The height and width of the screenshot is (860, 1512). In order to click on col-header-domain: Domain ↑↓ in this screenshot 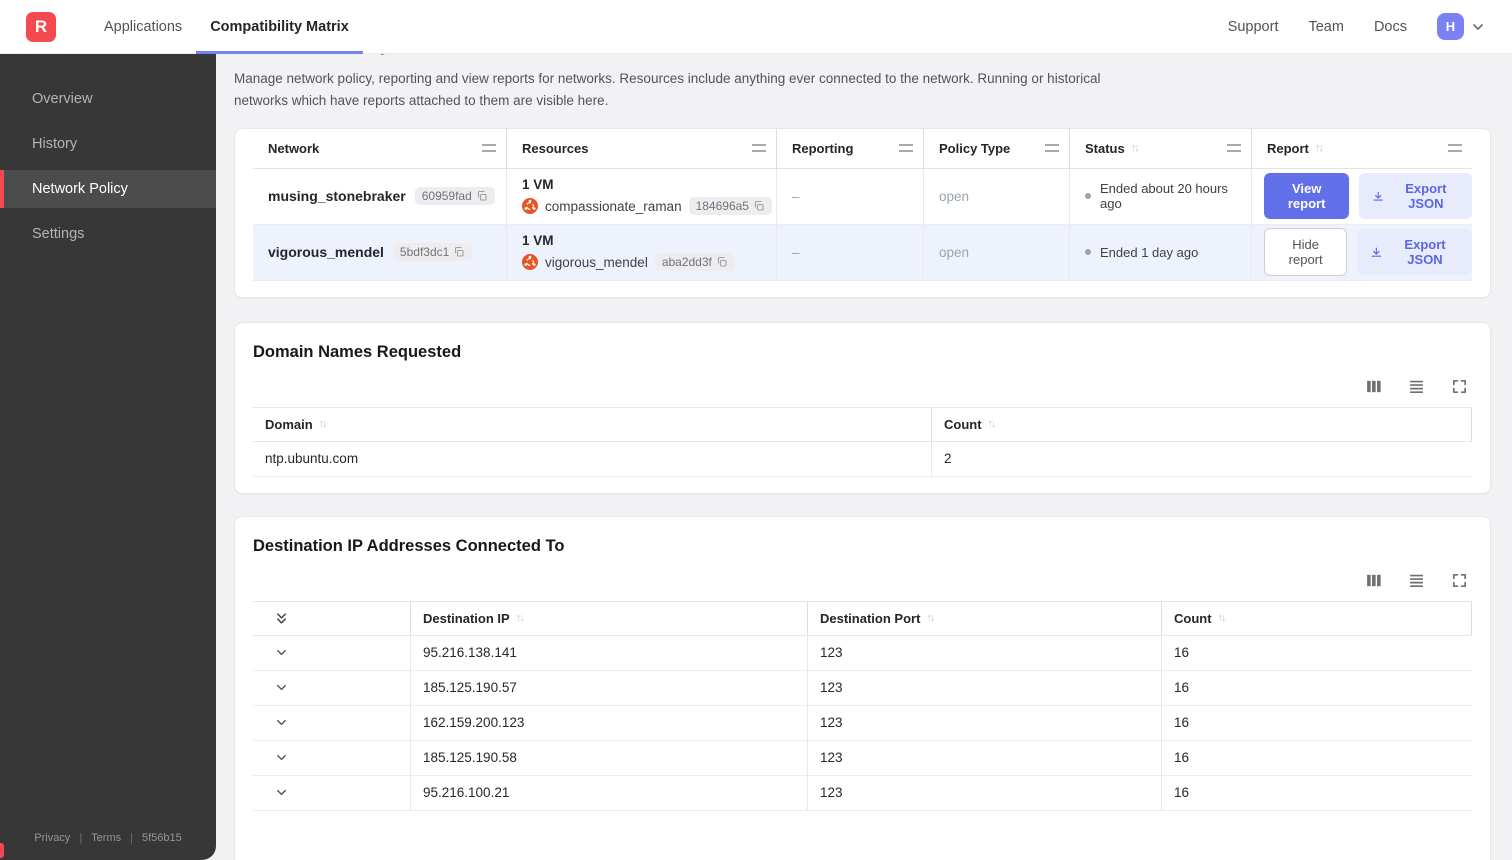, I will do `click(592, 424)`.